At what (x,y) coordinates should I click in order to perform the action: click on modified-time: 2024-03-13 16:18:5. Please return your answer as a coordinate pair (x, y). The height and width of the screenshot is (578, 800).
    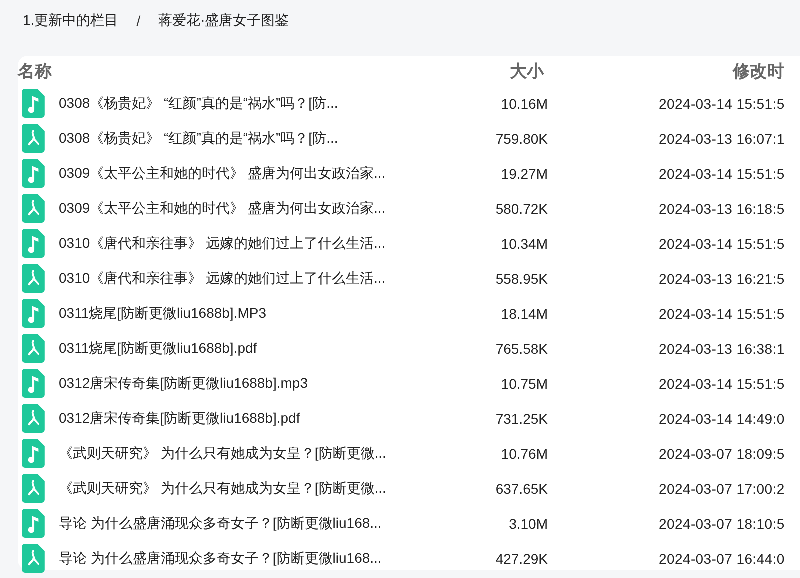
    Looking at the image, I should click on (722, 208).